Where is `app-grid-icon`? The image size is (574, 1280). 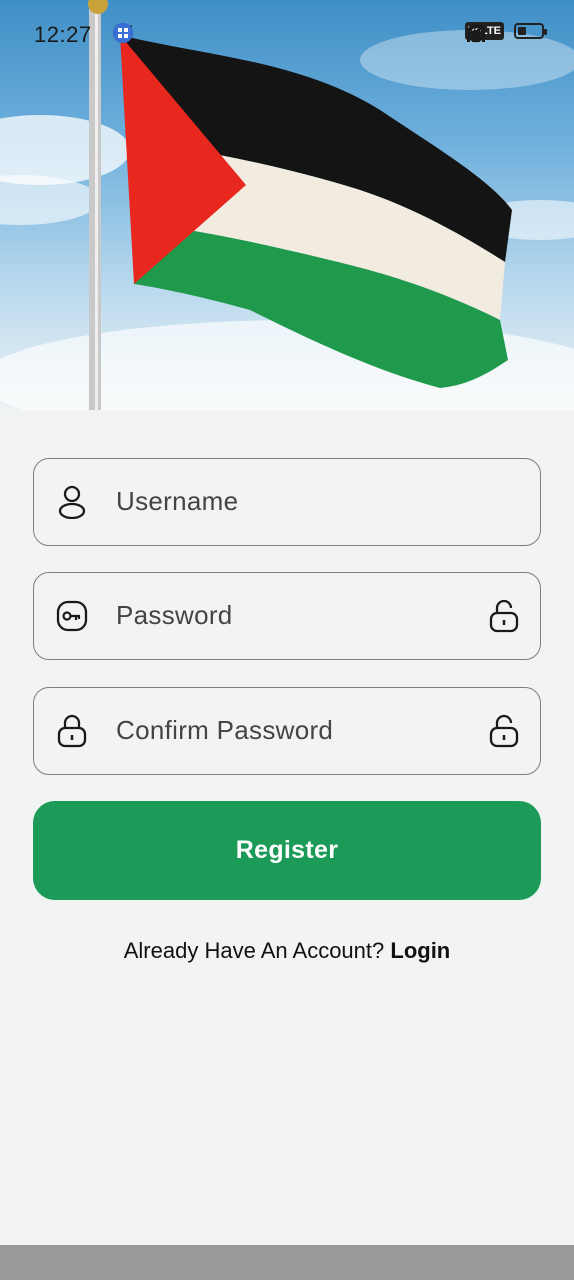 app-grid-icon is located at coordinates (123, 33).